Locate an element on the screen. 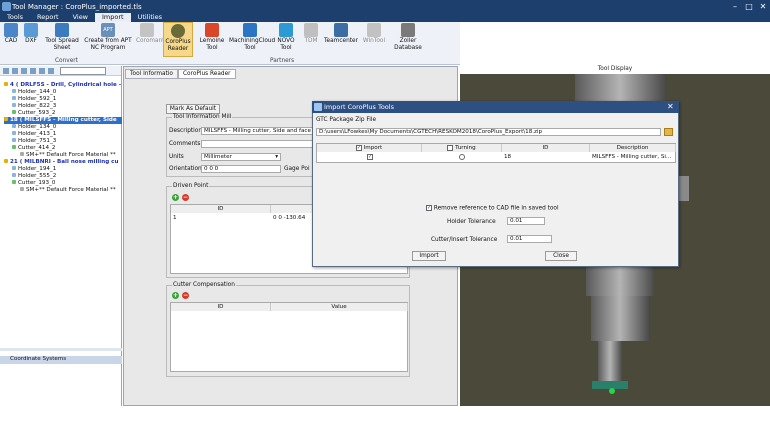 This screenshot has width=770, height=430. tool-spread-sheet-button: Tool Spread Sheet is located at coordinates (62, 36).